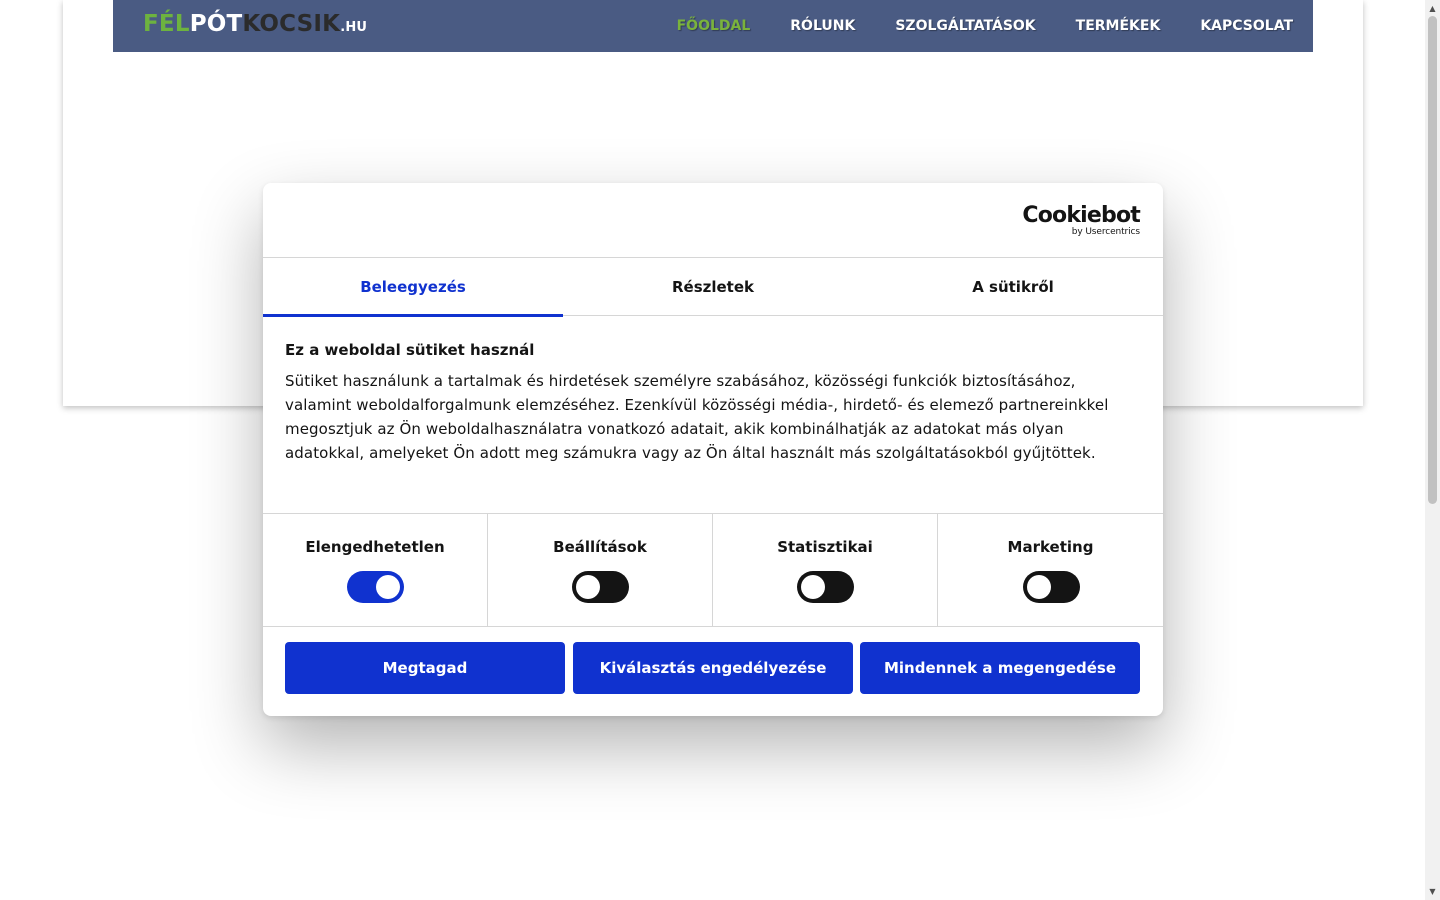  Describe the element at coordinates (375, 547) in the screenshot. I see `toggle-label-necessary: Elengedhetetlen` at that location.